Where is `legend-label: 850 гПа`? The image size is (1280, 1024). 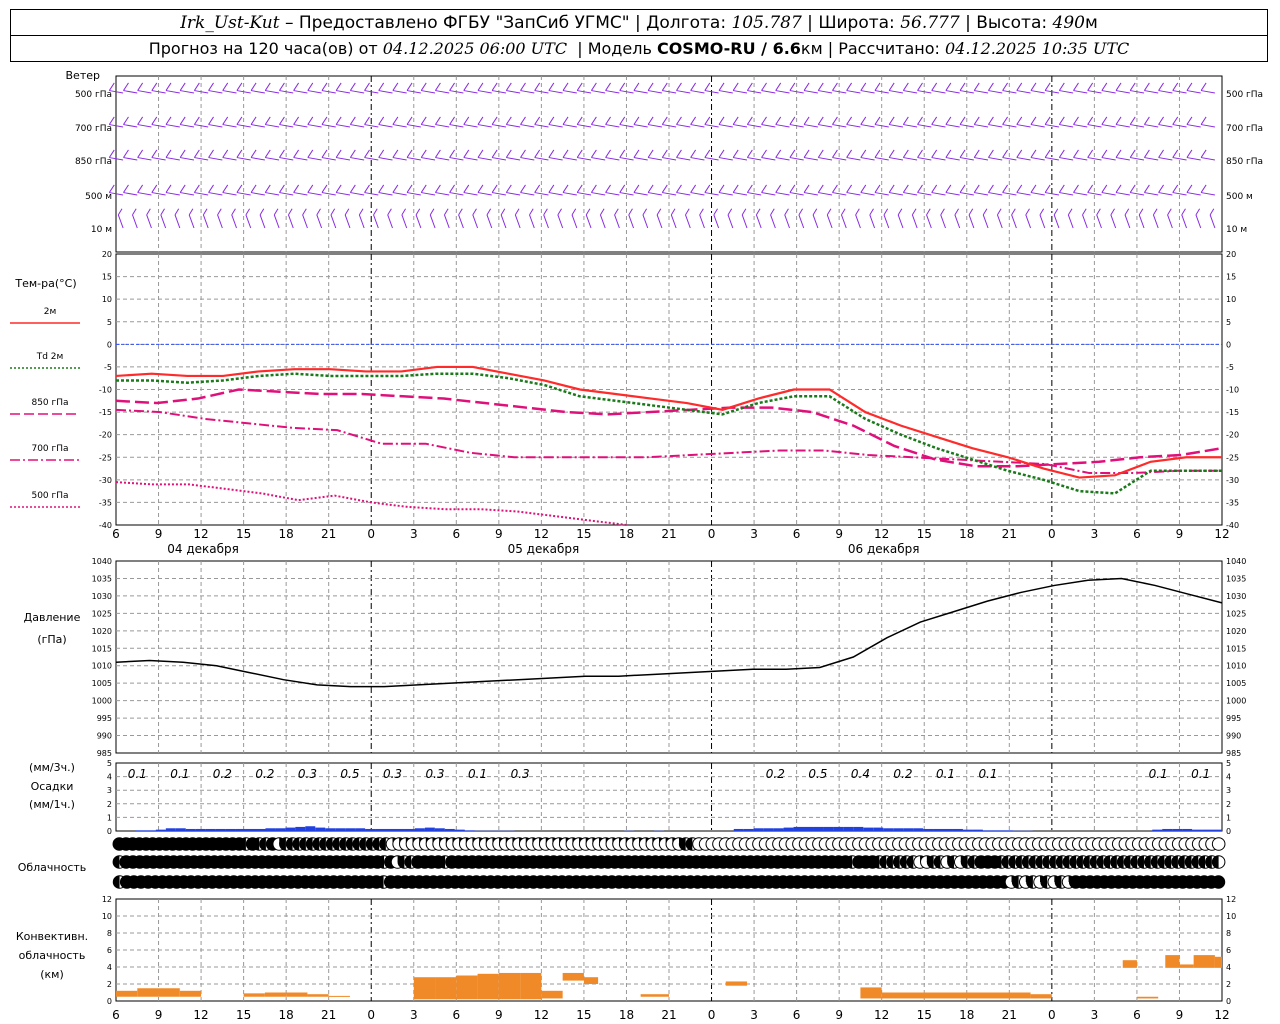 legend-label: 850 гПа is located at coordinates (49, 403).